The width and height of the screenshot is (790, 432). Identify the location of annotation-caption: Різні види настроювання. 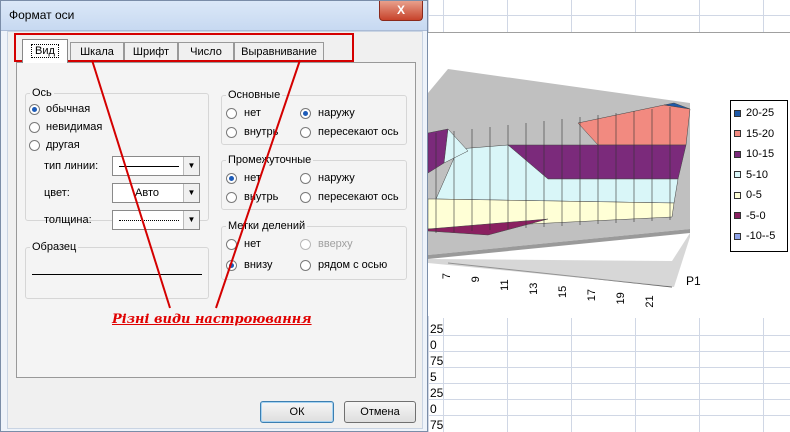
(212, 319).